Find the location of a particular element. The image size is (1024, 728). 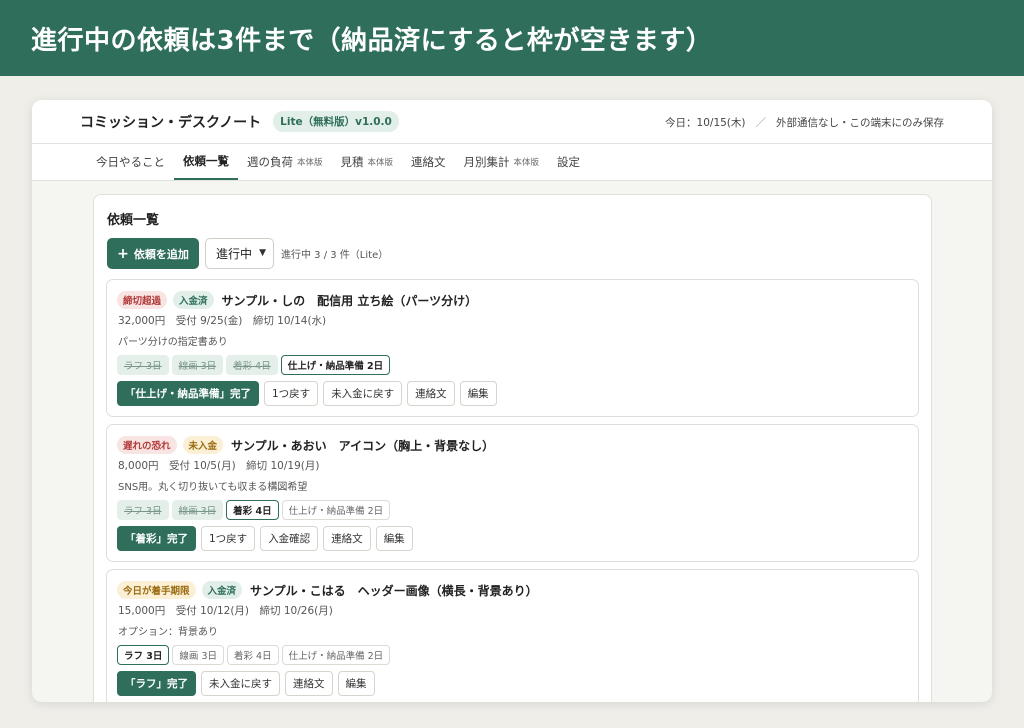

status-badge: 締切超過 is located at coordinates (142, 300).